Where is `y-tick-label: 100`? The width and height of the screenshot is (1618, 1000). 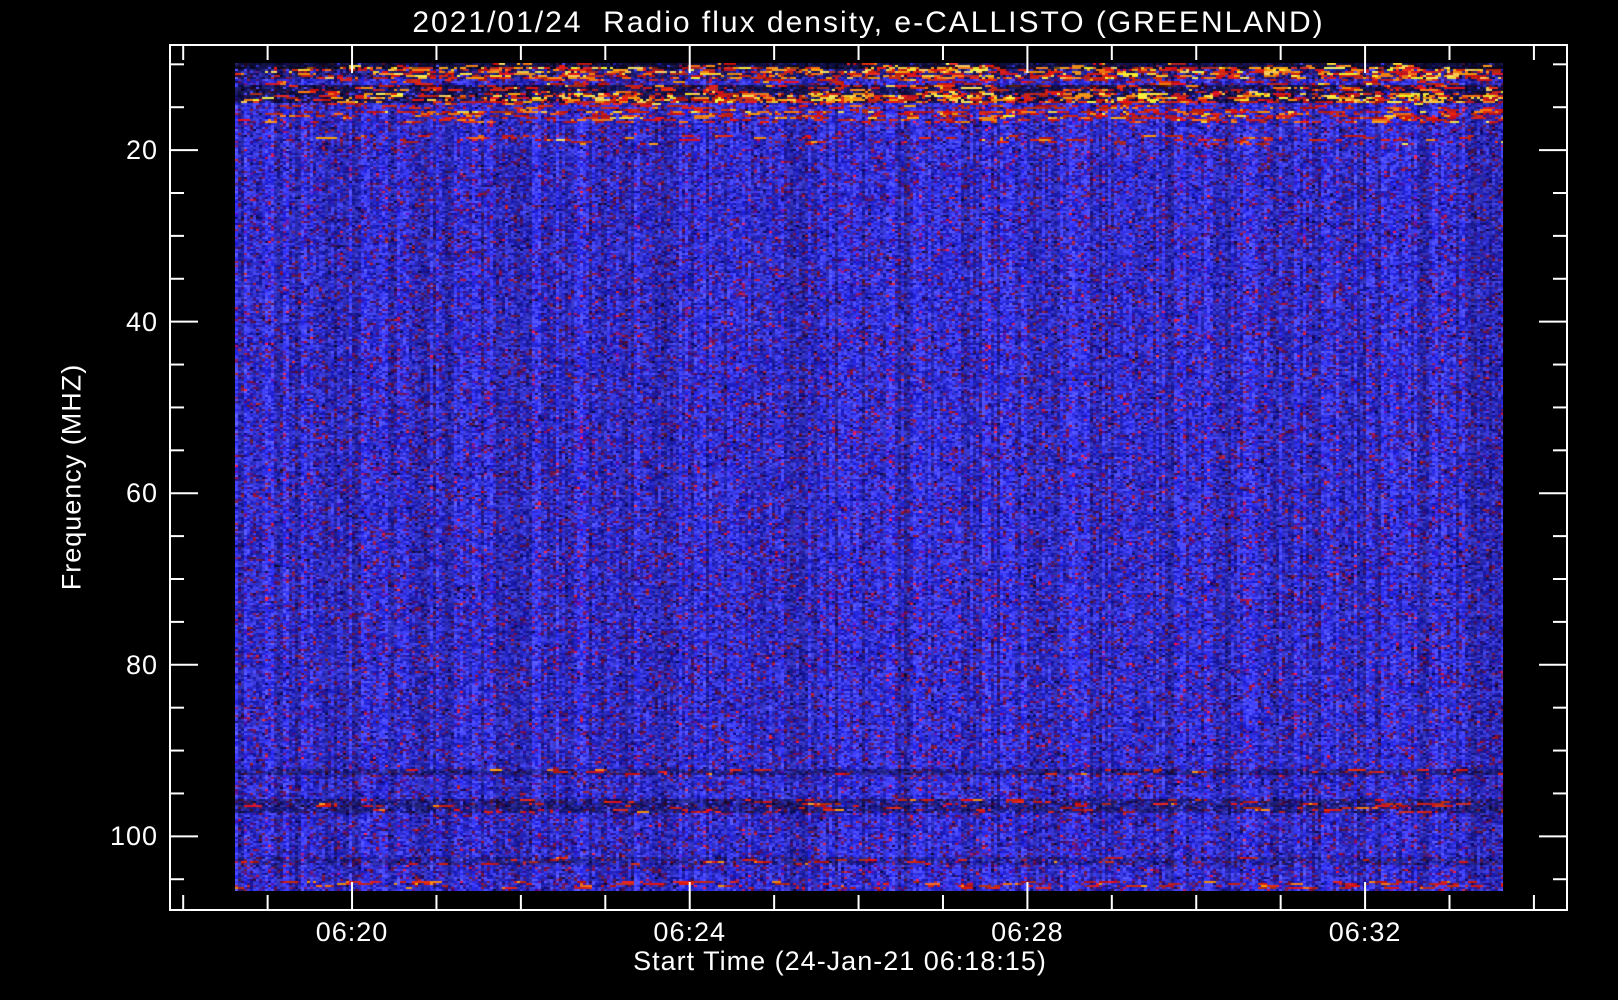 y-tick-label: 100 is located at coordinates (133, 836).